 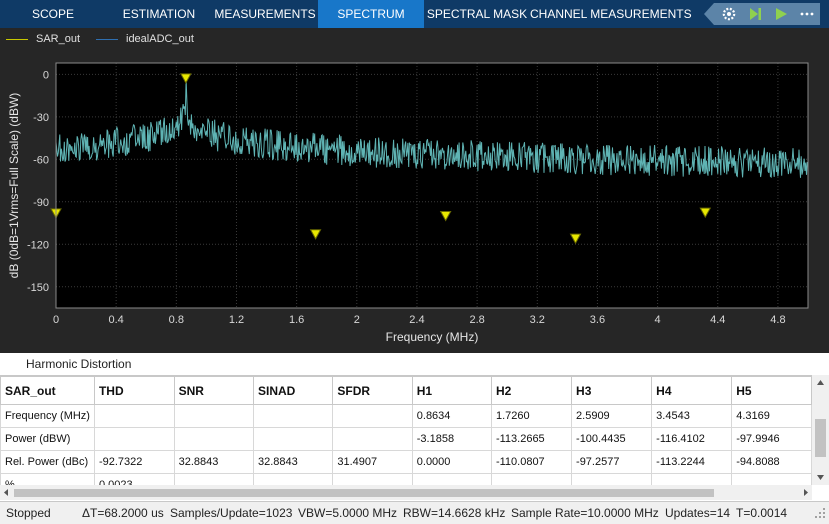 I want to click on row-label: Rel. Power (dBc), so click(x=47, y=462).